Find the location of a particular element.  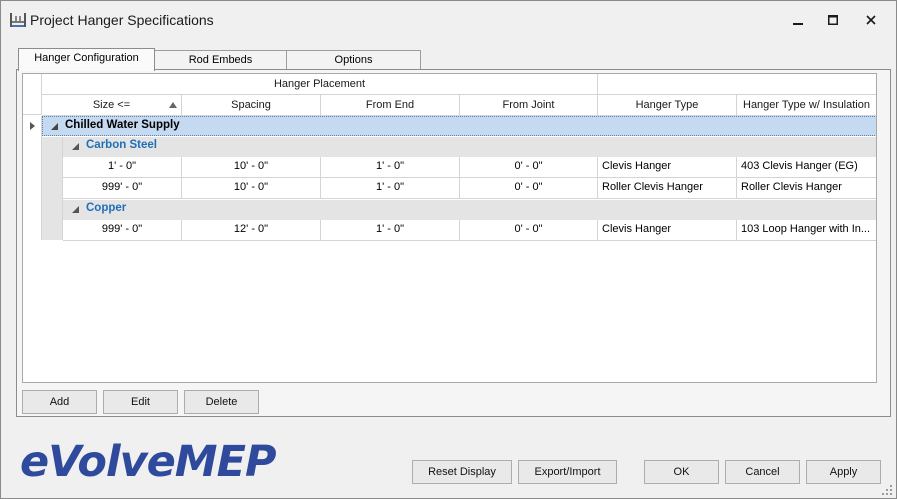

column-header-label: Size <= is located at coordinates (111, 105).